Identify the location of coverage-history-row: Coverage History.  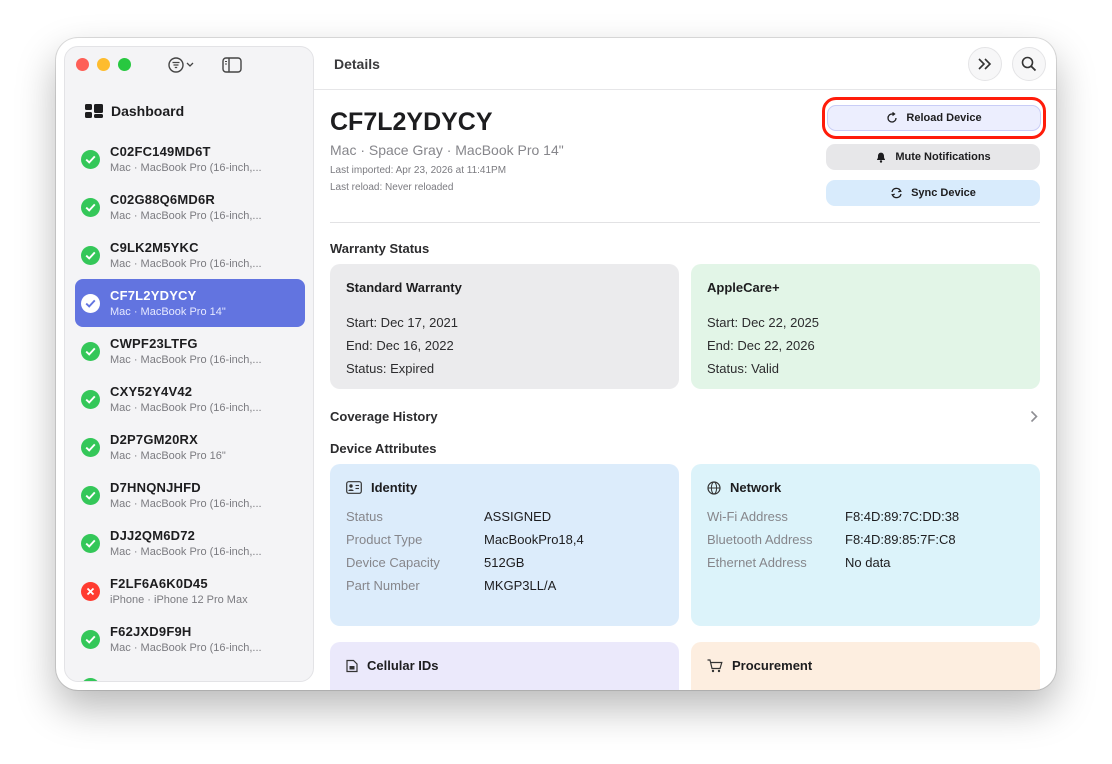
(685, 416).